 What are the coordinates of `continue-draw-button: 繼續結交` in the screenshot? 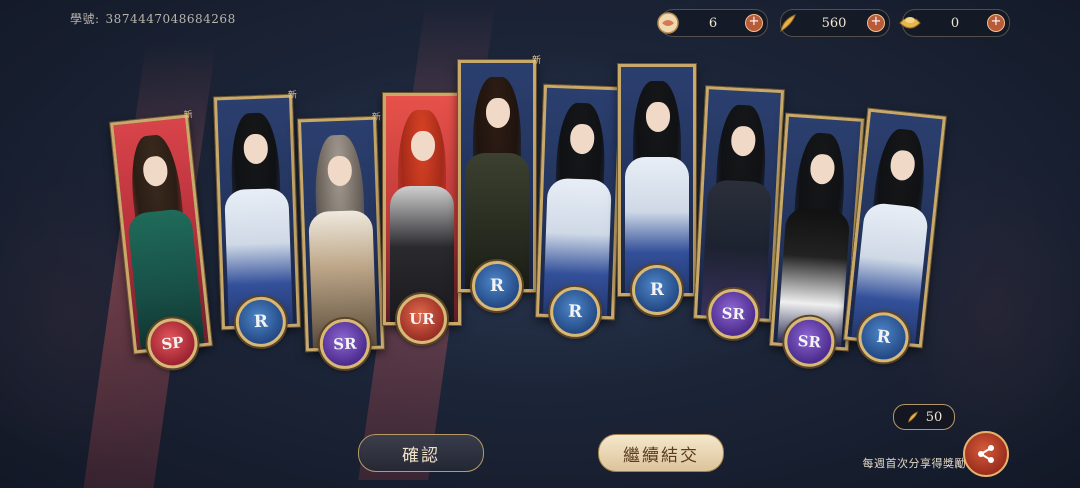 It's located at (661, 453).